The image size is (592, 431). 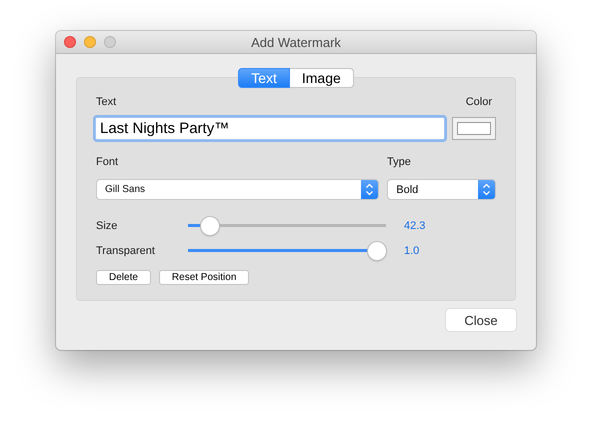 I want to click on text-input-field: Last Nights Party™, so click(x=270, y=128).